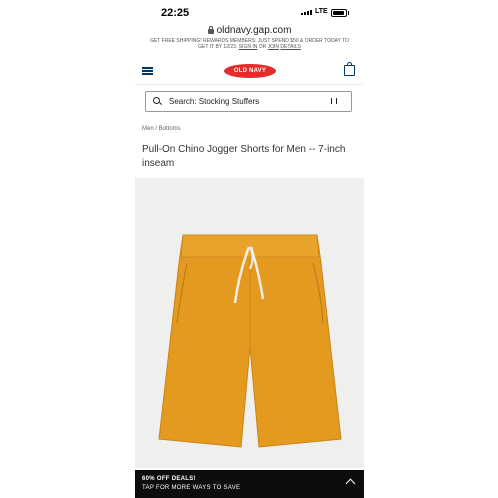 The image size is (498, 498). I want to click on site-header: OLD NAVY, so click(249, 71).